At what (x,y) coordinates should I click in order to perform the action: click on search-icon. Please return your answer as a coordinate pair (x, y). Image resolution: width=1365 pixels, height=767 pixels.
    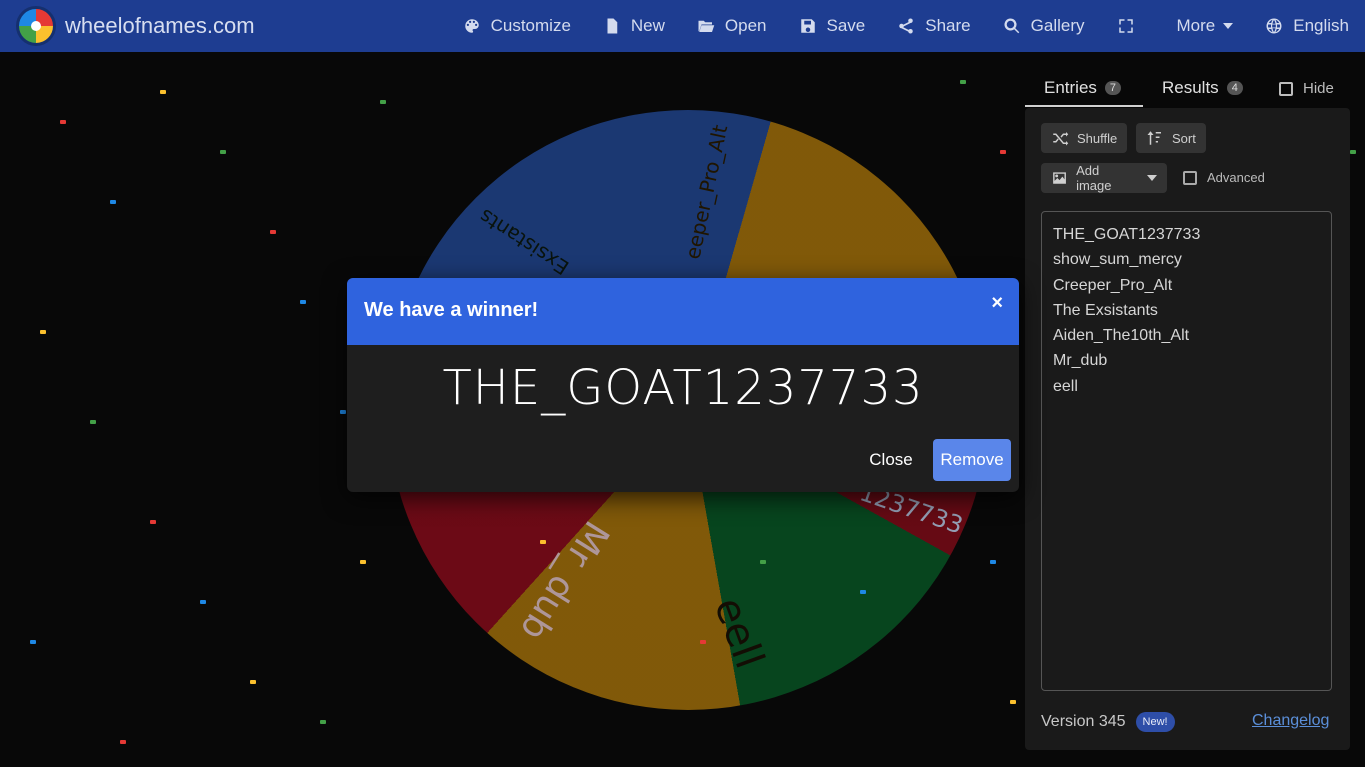
    Looking at the image, I should click on (1012, 26).